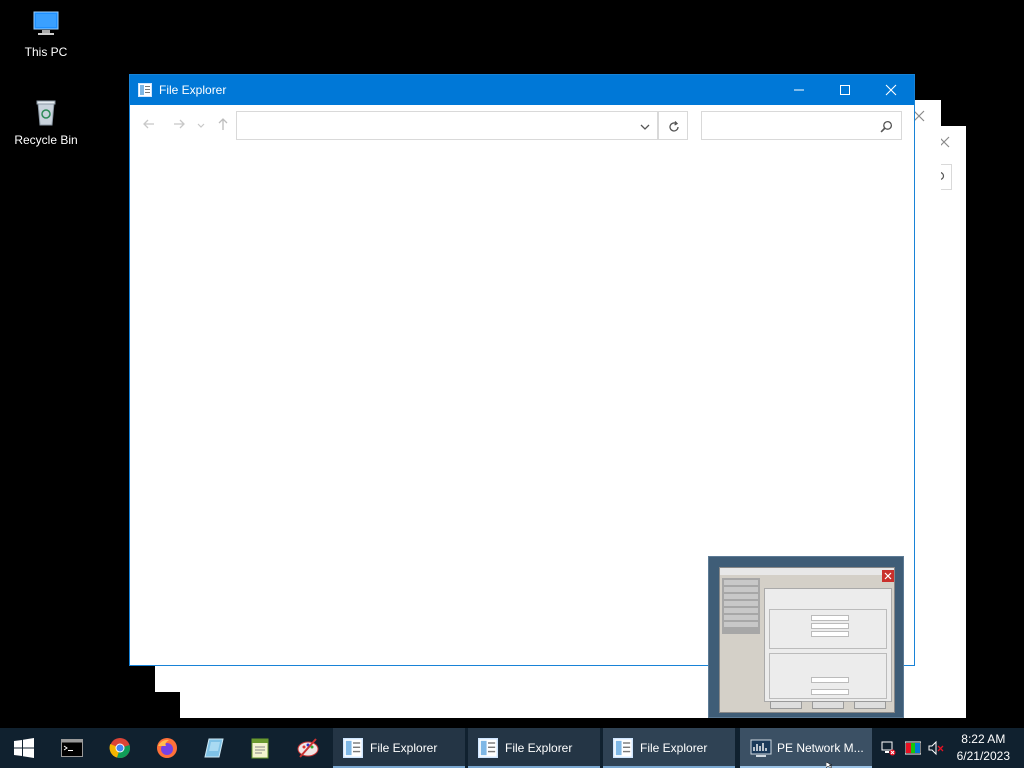 This screenshot has width=1024, height=768. I want to click on desktop-icon-label: Recycle Bin, so click(46, 140).